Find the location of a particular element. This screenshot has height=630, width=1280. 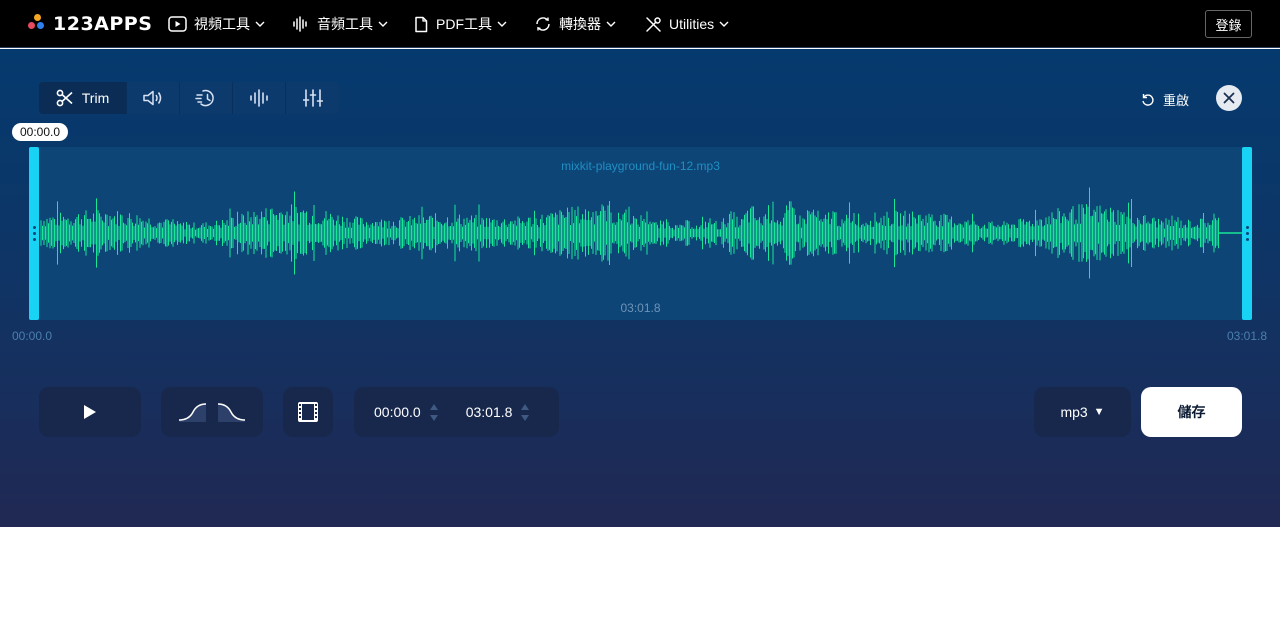

tools-icon is located at coordinates (653, 24).